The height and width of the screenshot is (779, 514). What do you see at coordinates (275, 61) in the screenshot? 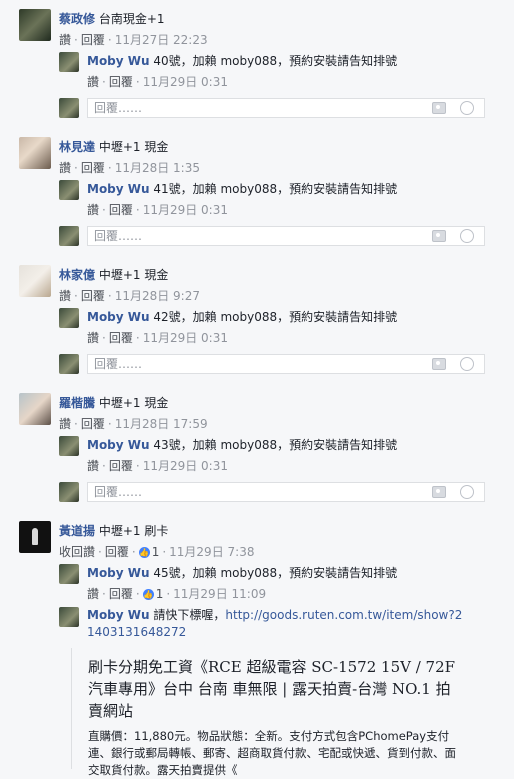
I see `comment-text: 40號，加賴 moby088，預約安裝請告知排號` at bounding box center [275, 61].